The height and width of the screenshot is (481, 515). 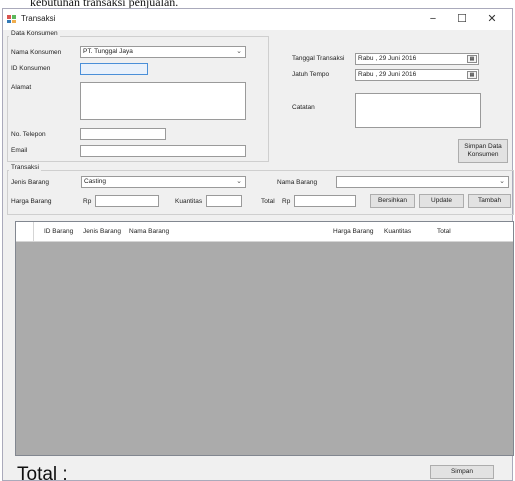 What do you see at coordinates (11, 19) in the screenshot?
I see `app-window-icon` at bounding box center [11, 19].